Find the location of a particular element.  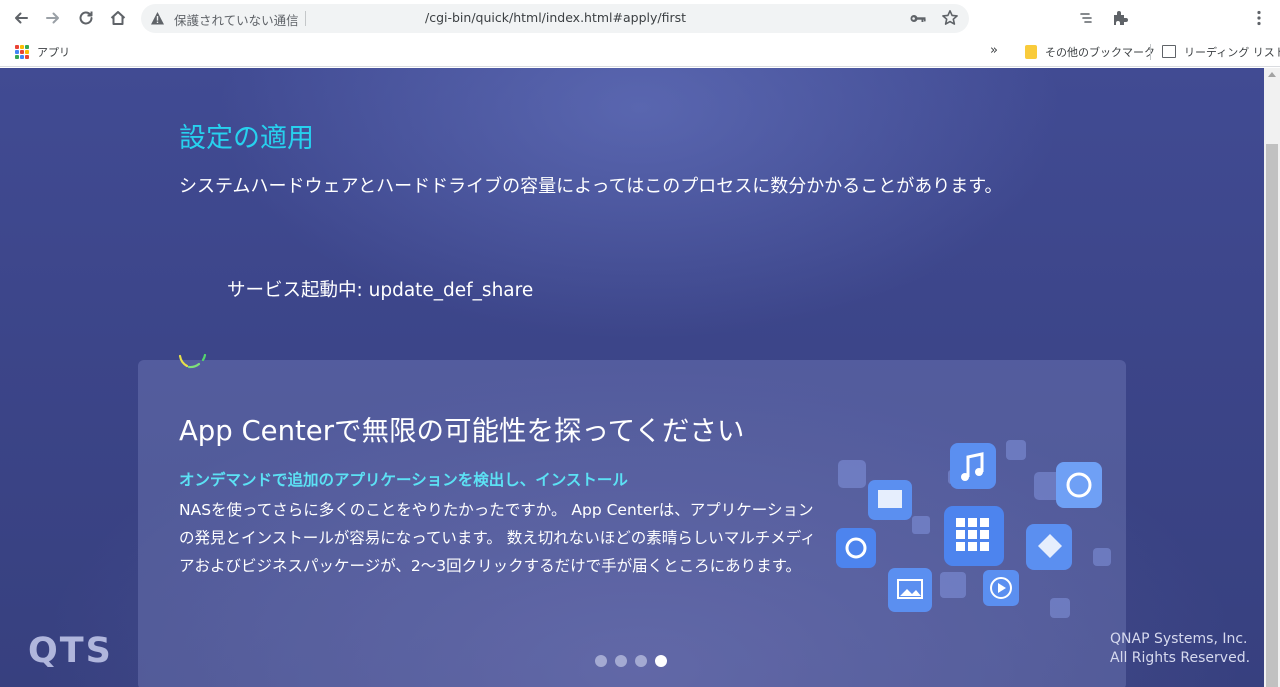

scroll-up-arrow-icon is located at coordinates (1272, 74).